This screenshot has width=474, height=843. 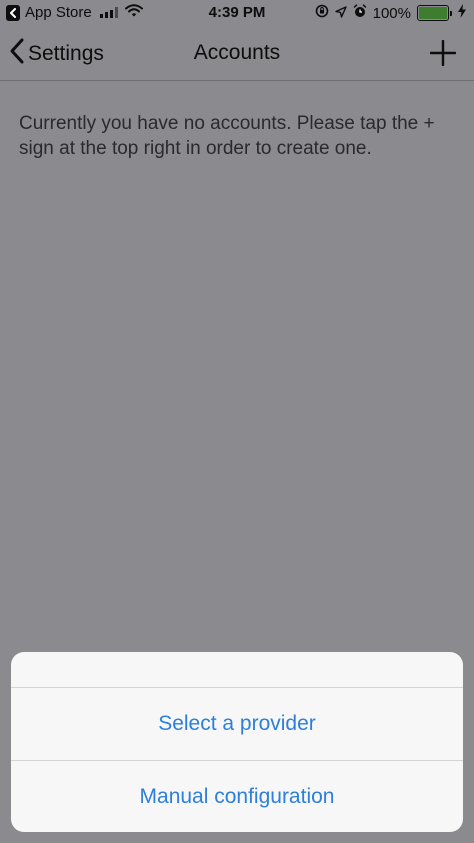 What do you see at coordinates (237, 54) in the screenshot?
I see `navigation-bar: Settings Accounts` at bounding box center [237, 54].